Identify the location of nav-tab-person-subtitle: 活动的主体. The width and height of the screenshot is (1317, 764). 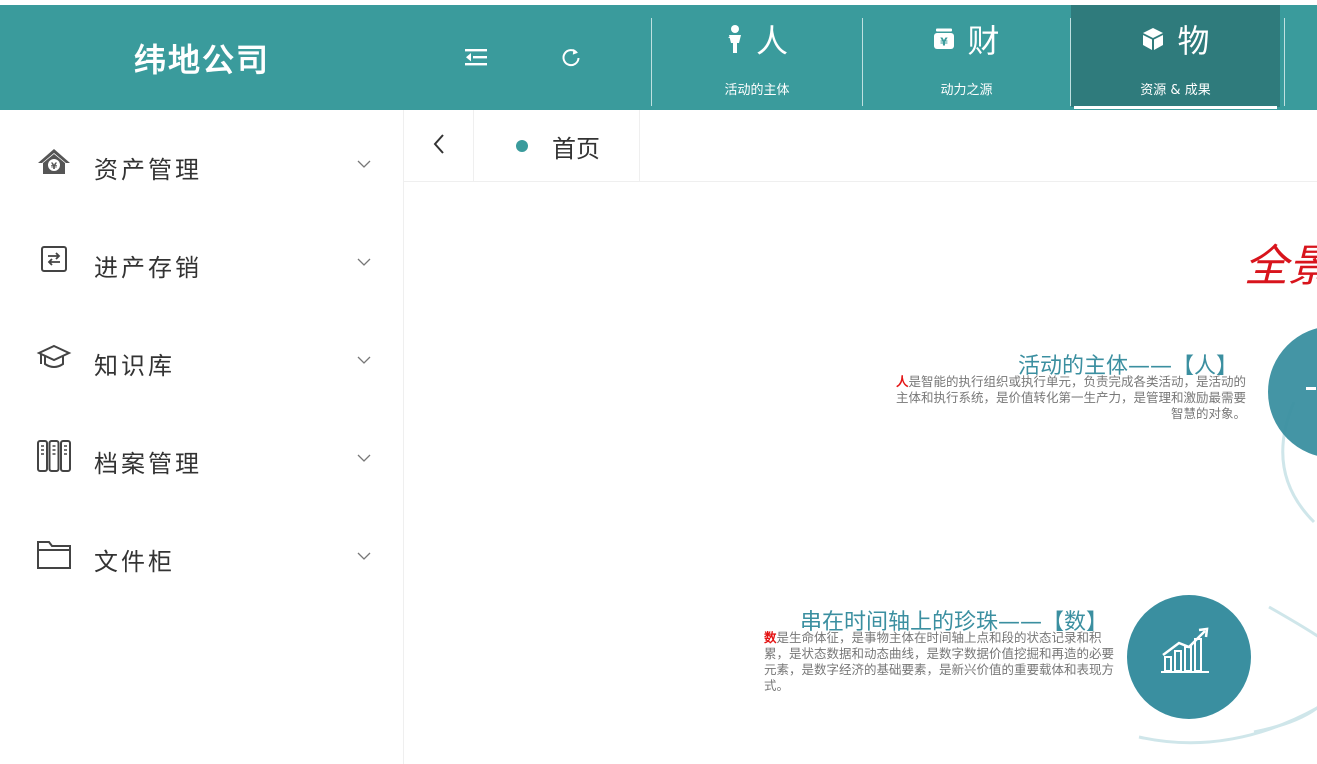
(757, 90).